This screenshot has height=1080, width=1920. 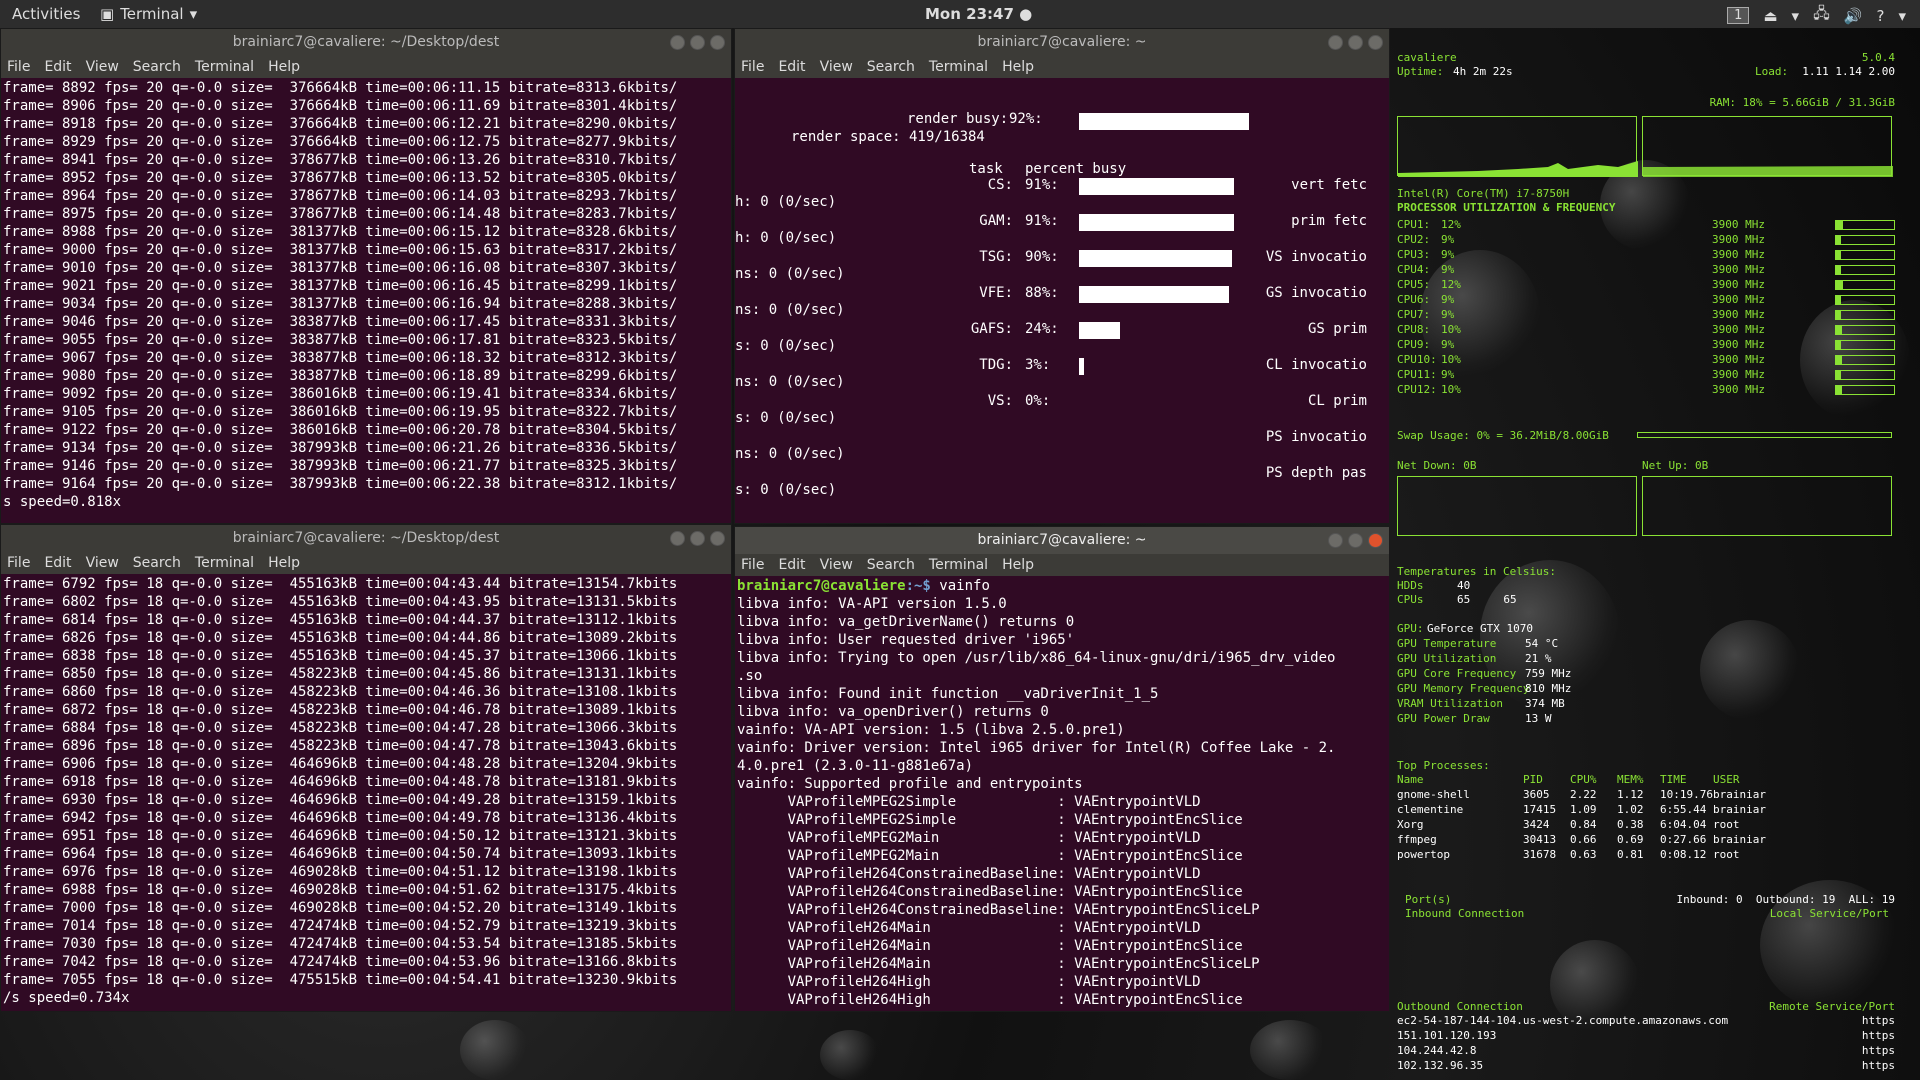 I want to click on volume-icon: 🔊, so click(x=1853, y=16).